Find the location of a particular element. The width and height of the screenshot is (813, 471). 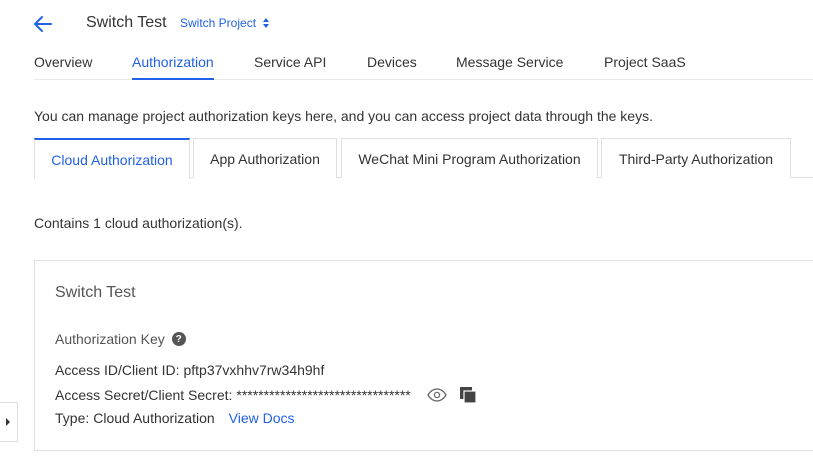

tab-service-api: Service API is located at coordinates (290, 62).